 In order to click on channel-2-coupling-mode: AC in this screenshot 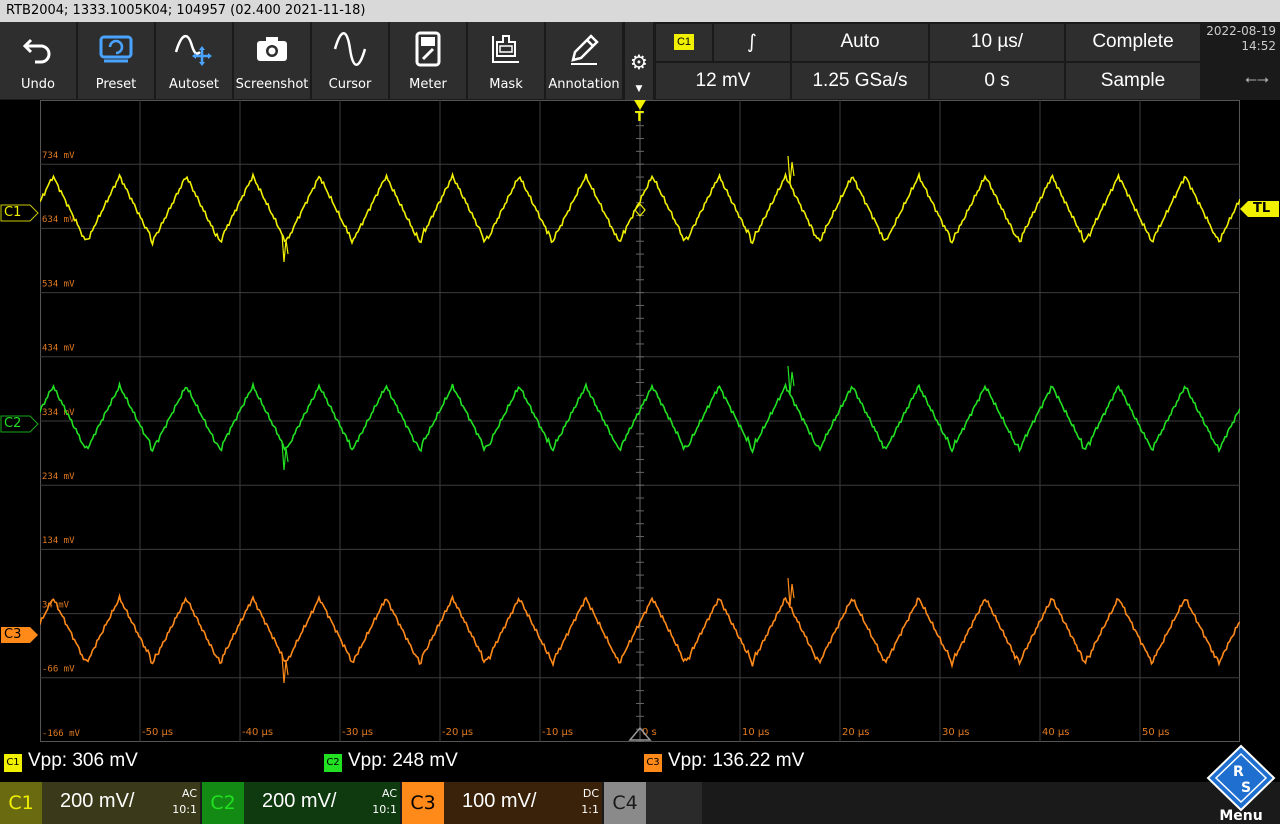, I will do `click(389, 793)`.